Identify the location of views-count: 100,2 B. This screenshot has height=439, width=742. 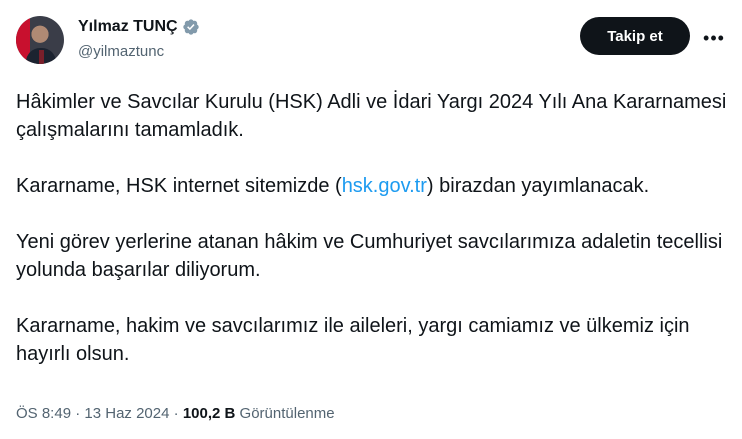
(209, 413).